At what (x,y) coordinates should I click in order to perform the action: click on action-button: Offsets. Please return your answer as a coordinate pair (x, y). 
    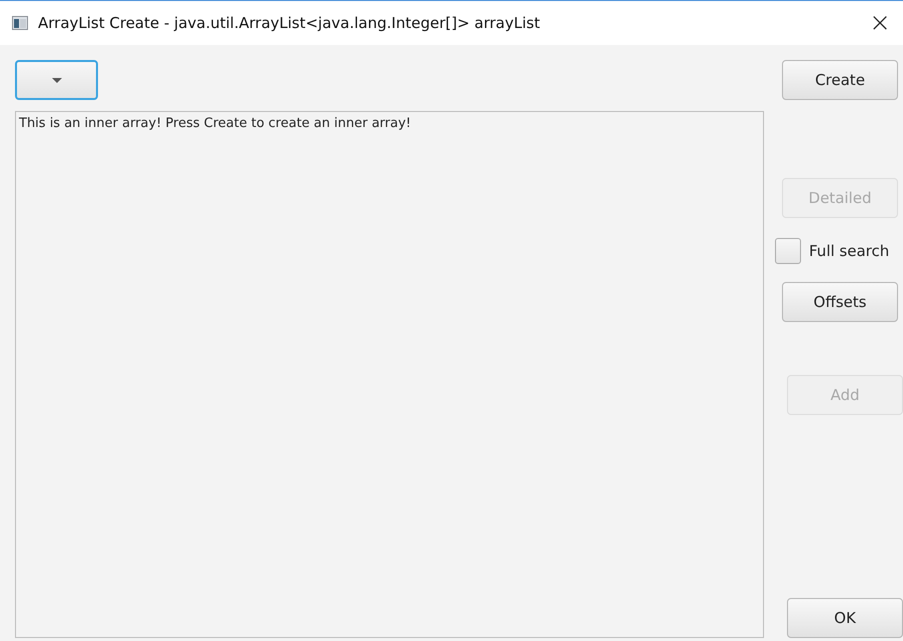
    Looking at the image, I should click on (840, 302).